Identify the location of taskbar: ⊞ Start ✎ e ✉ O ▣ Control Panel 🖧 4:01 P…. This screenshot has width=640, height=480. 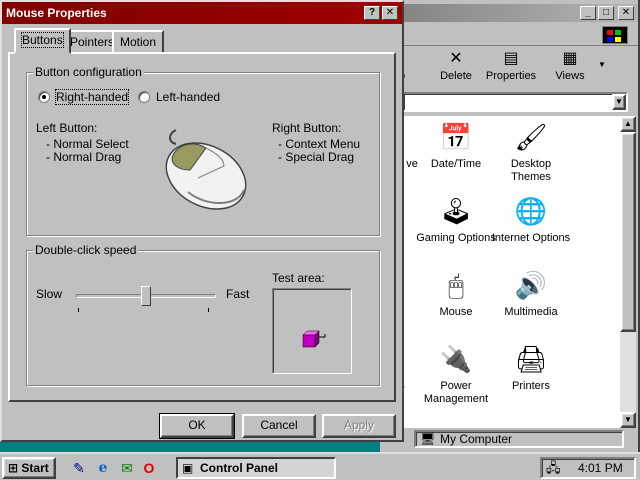
(320, 466).